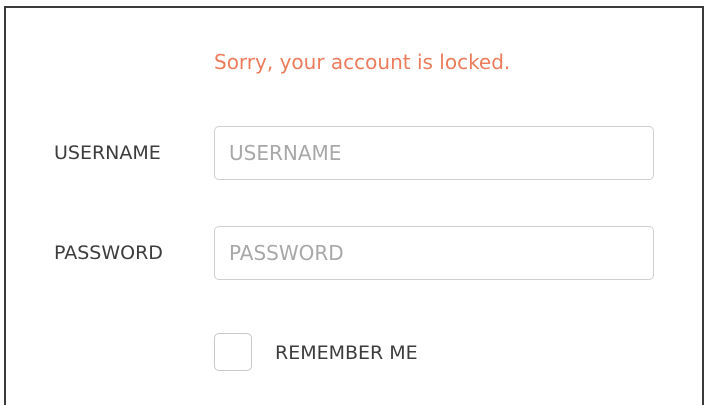 Image resolution: width=704 pixels, height=405 pixels. Describe the element at coordinates (233, 352) in the screenshot. I see `remember-me-checkbox` at that location.